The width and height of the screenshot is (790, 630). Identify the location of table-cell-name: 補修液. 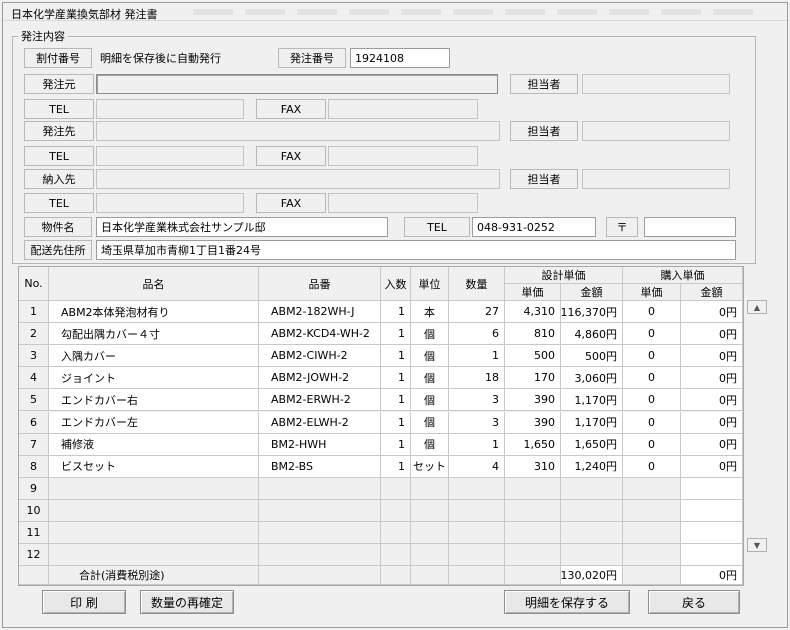
(154, 444).